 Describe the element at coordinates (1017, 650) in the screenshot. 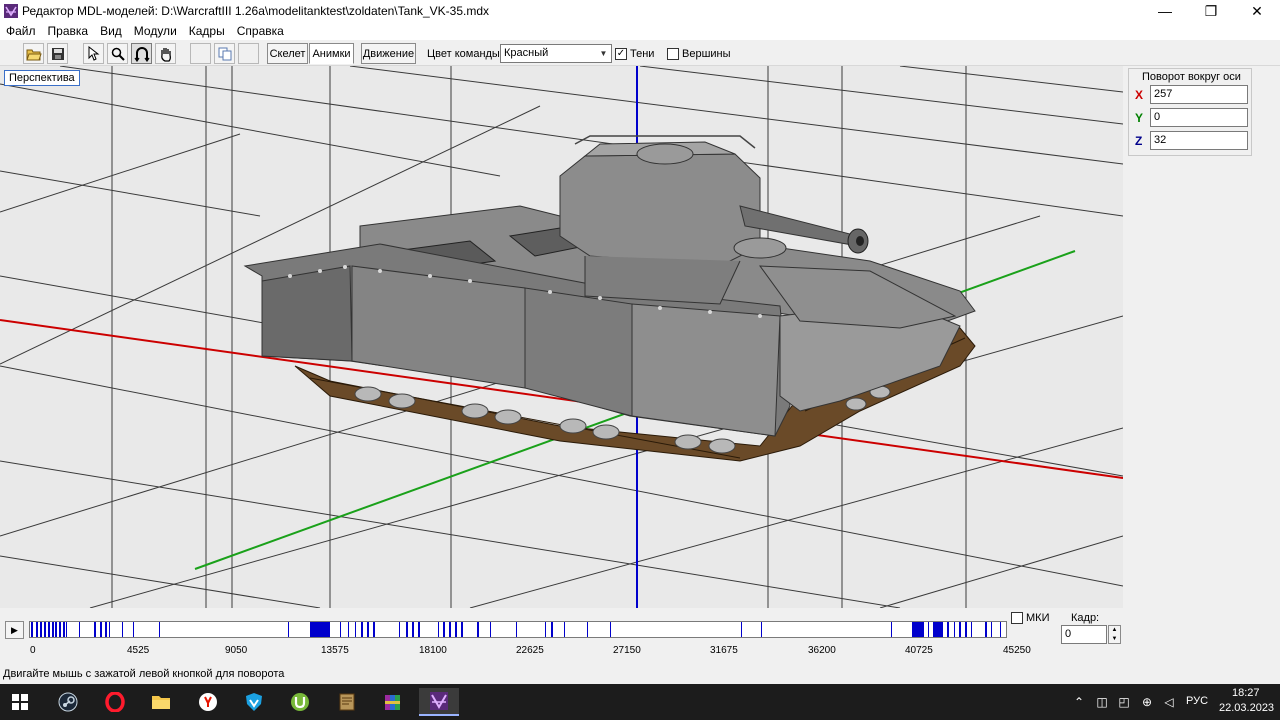

I see `timeline-tick: 45250` at that location.